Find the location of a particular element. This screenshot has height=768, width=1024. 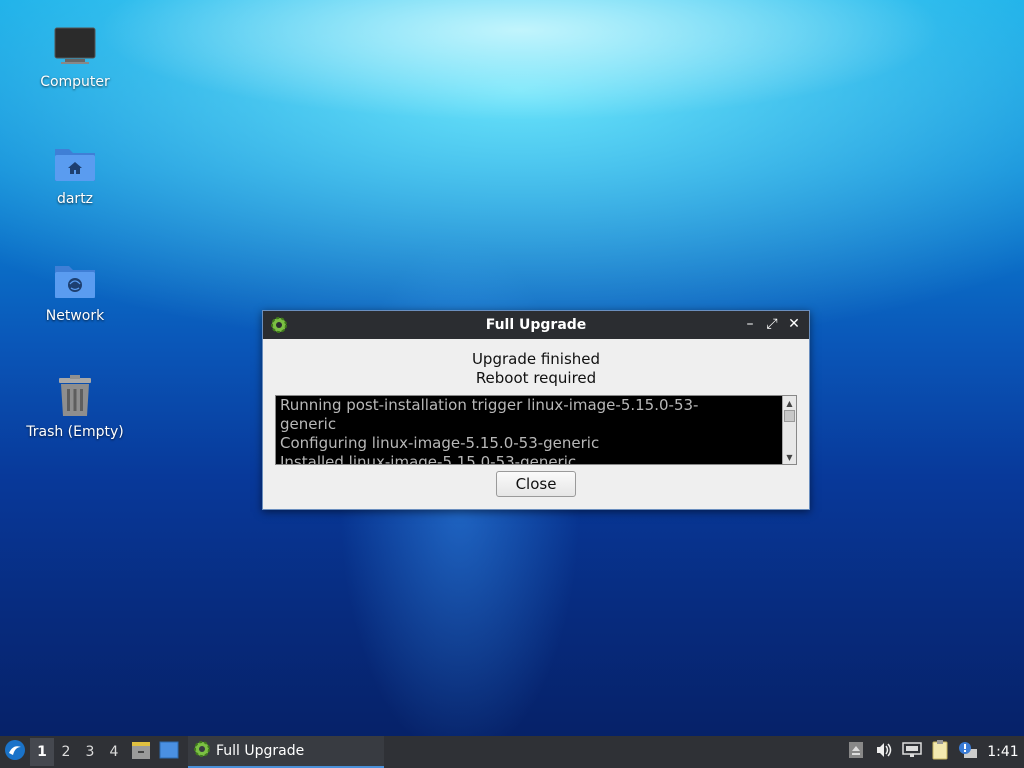

workspace-2: 2 is located at coordinates (66, 752).